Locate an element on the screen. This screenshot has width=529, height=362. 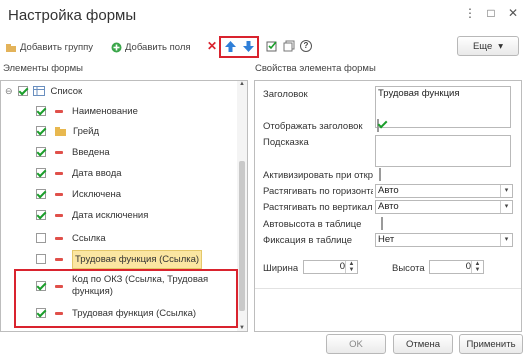
folder-icon is located at coordinates (60, 131).